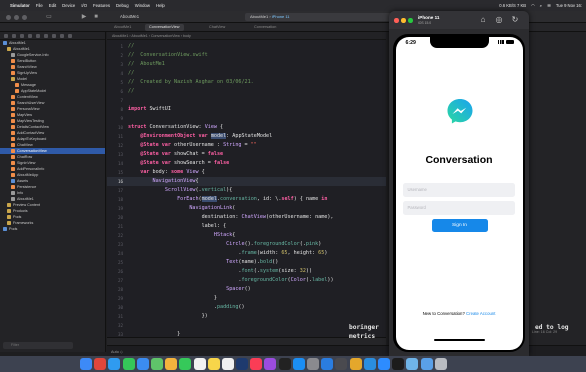 This screenshot has width=586, height=372. What do you see at coordinates (246, 118) in the screenshot?
I see `code-line: 9` at bounding box center [246, 118].